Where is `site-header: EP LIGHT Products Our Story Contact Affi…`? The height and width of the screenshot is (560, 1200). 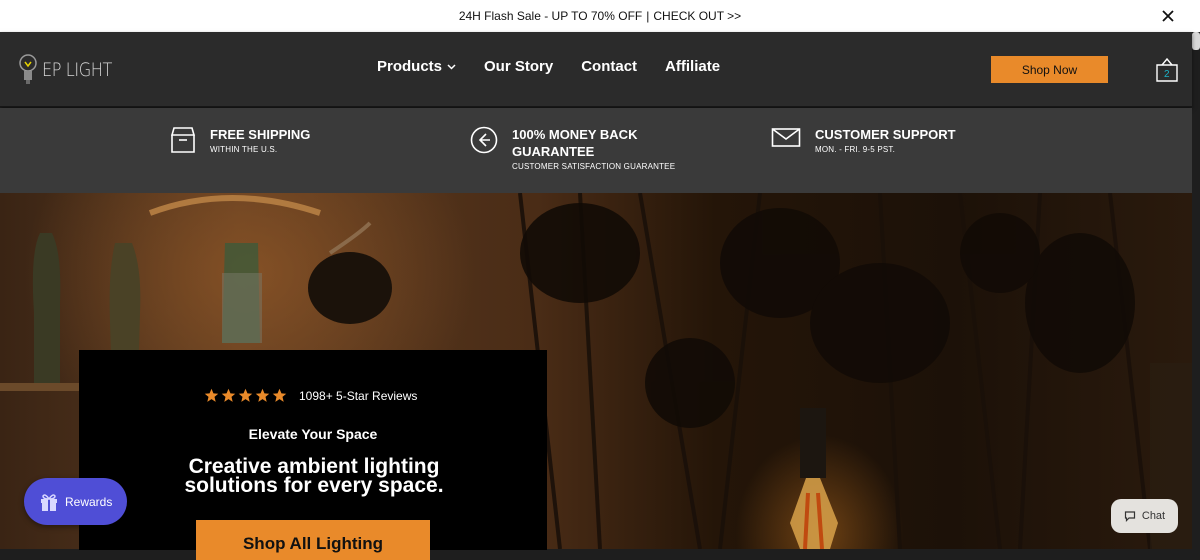 site-header: EP LIGHT Products Our Story Contact Affi… is located at coordinates (596, 69).